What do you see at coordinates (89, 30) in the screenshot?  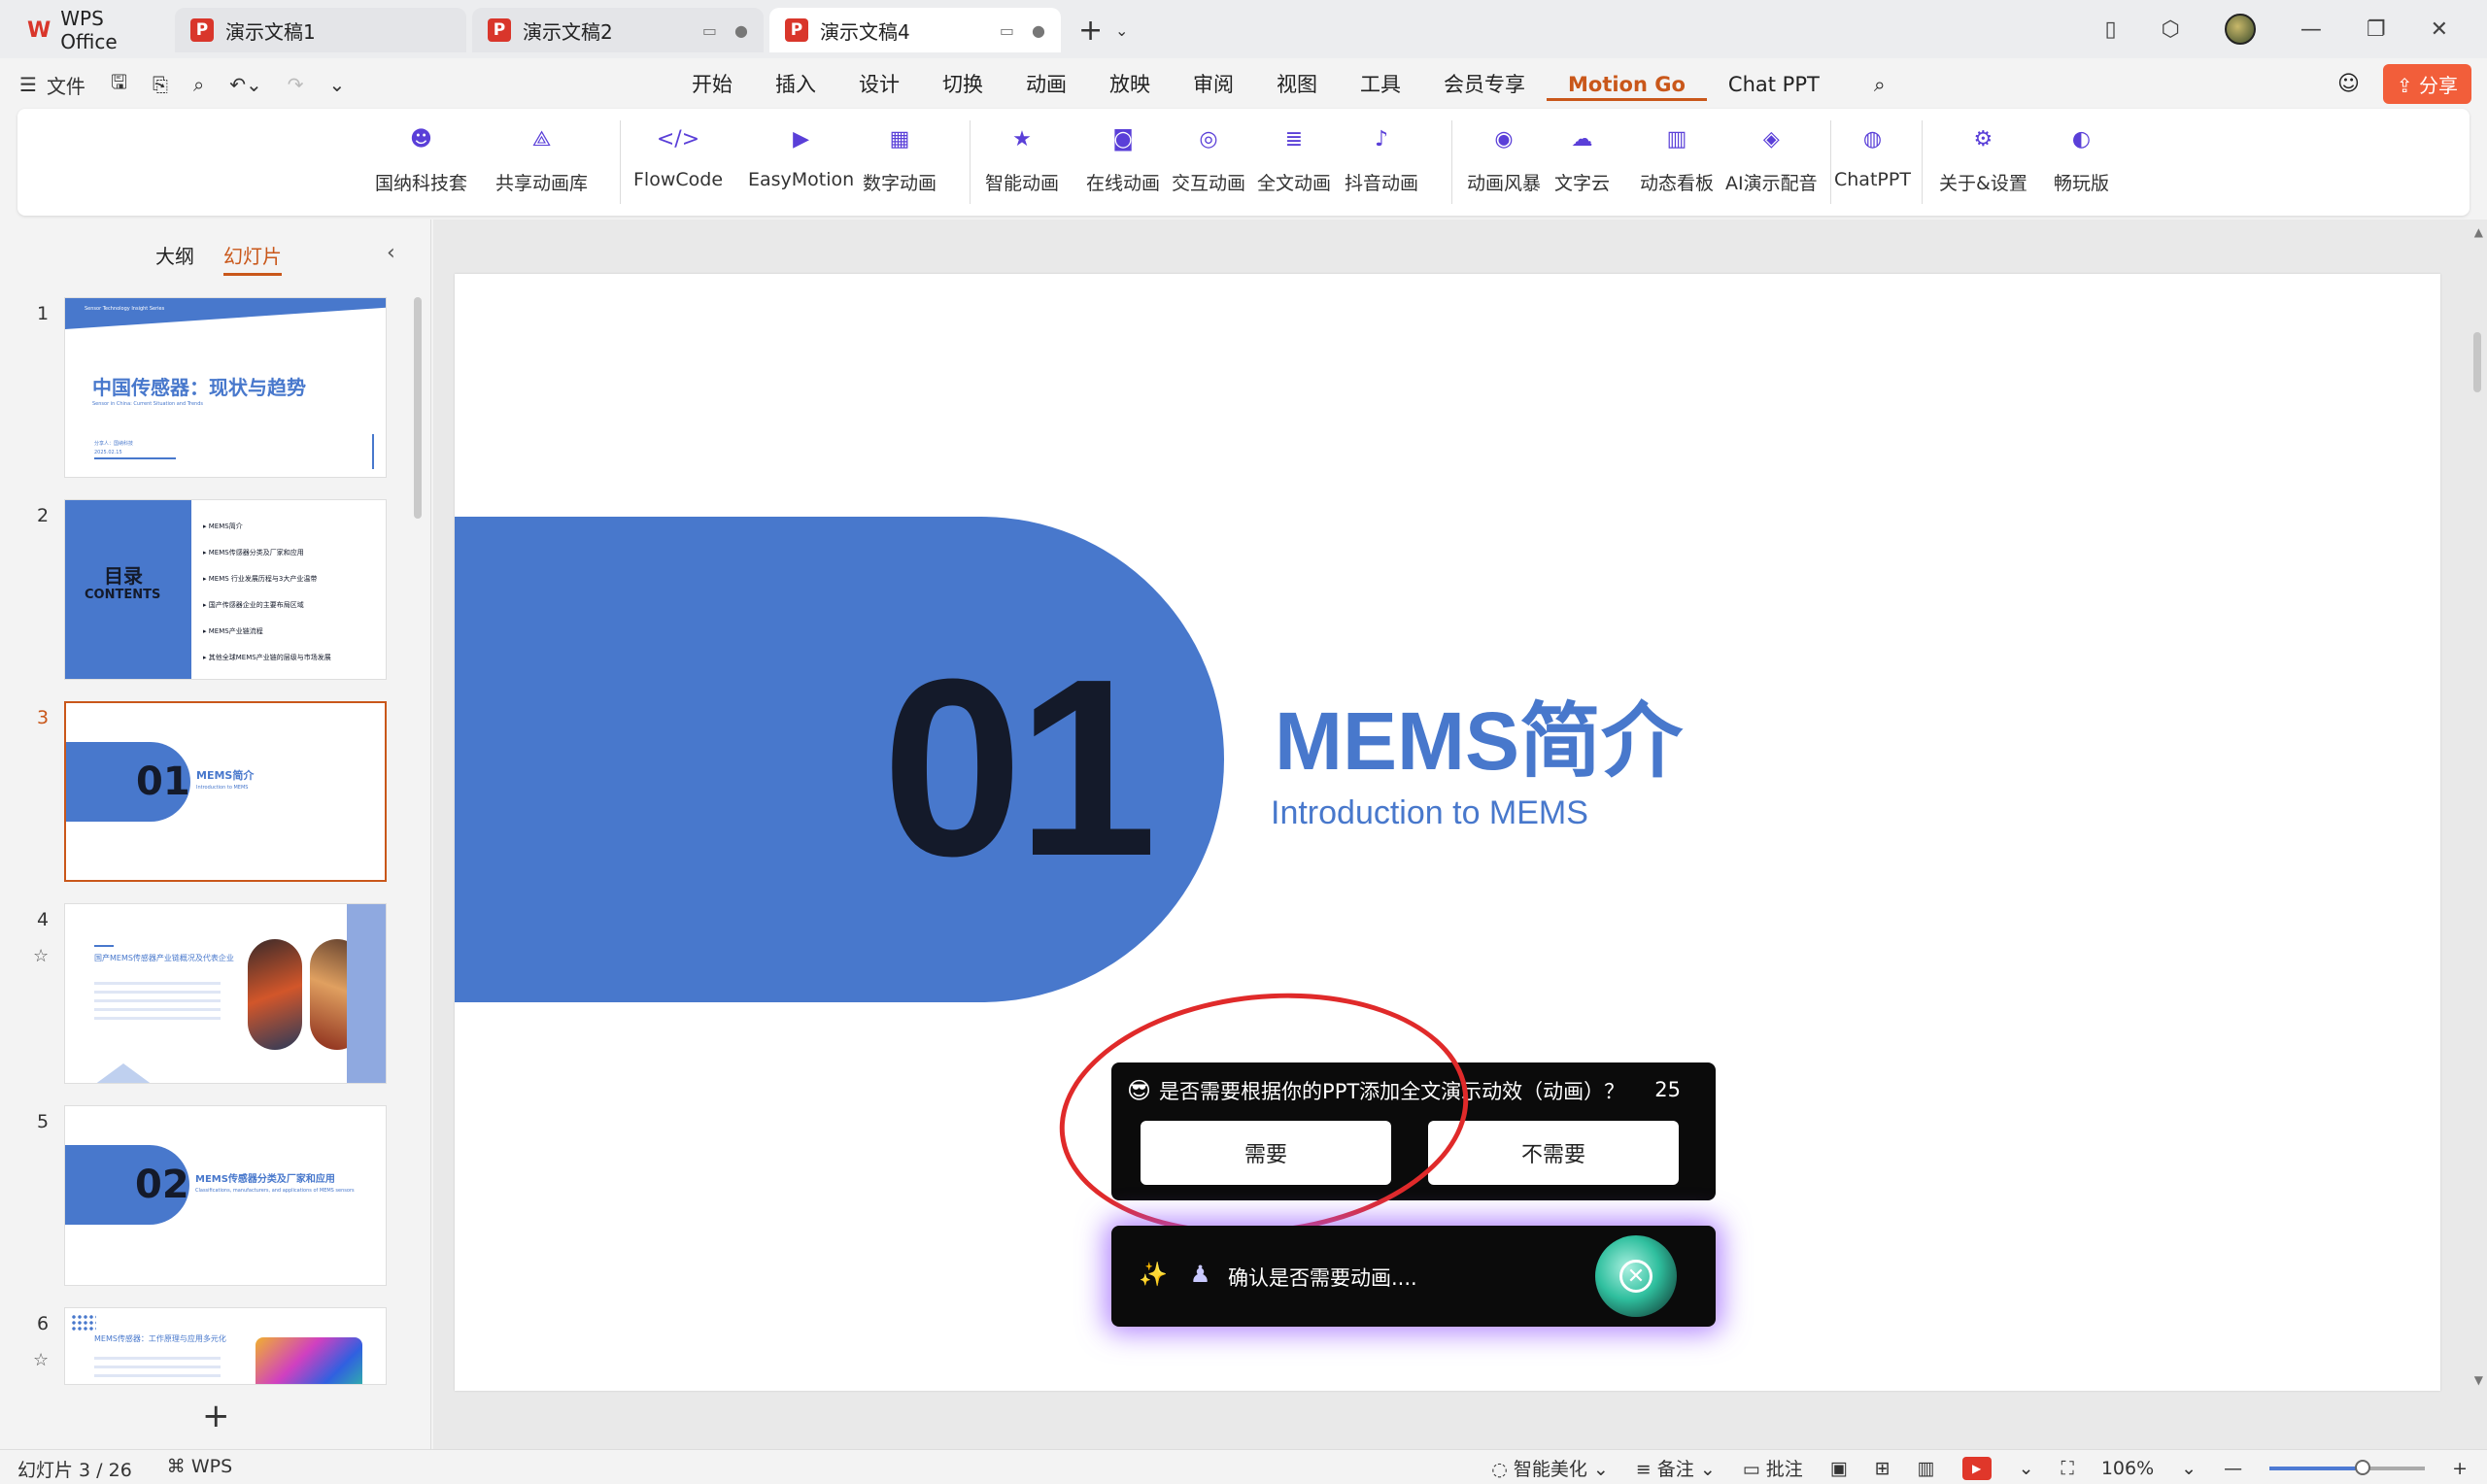 I see `wps-office-tab: W WPS Office` at bounding box center [89, 30].